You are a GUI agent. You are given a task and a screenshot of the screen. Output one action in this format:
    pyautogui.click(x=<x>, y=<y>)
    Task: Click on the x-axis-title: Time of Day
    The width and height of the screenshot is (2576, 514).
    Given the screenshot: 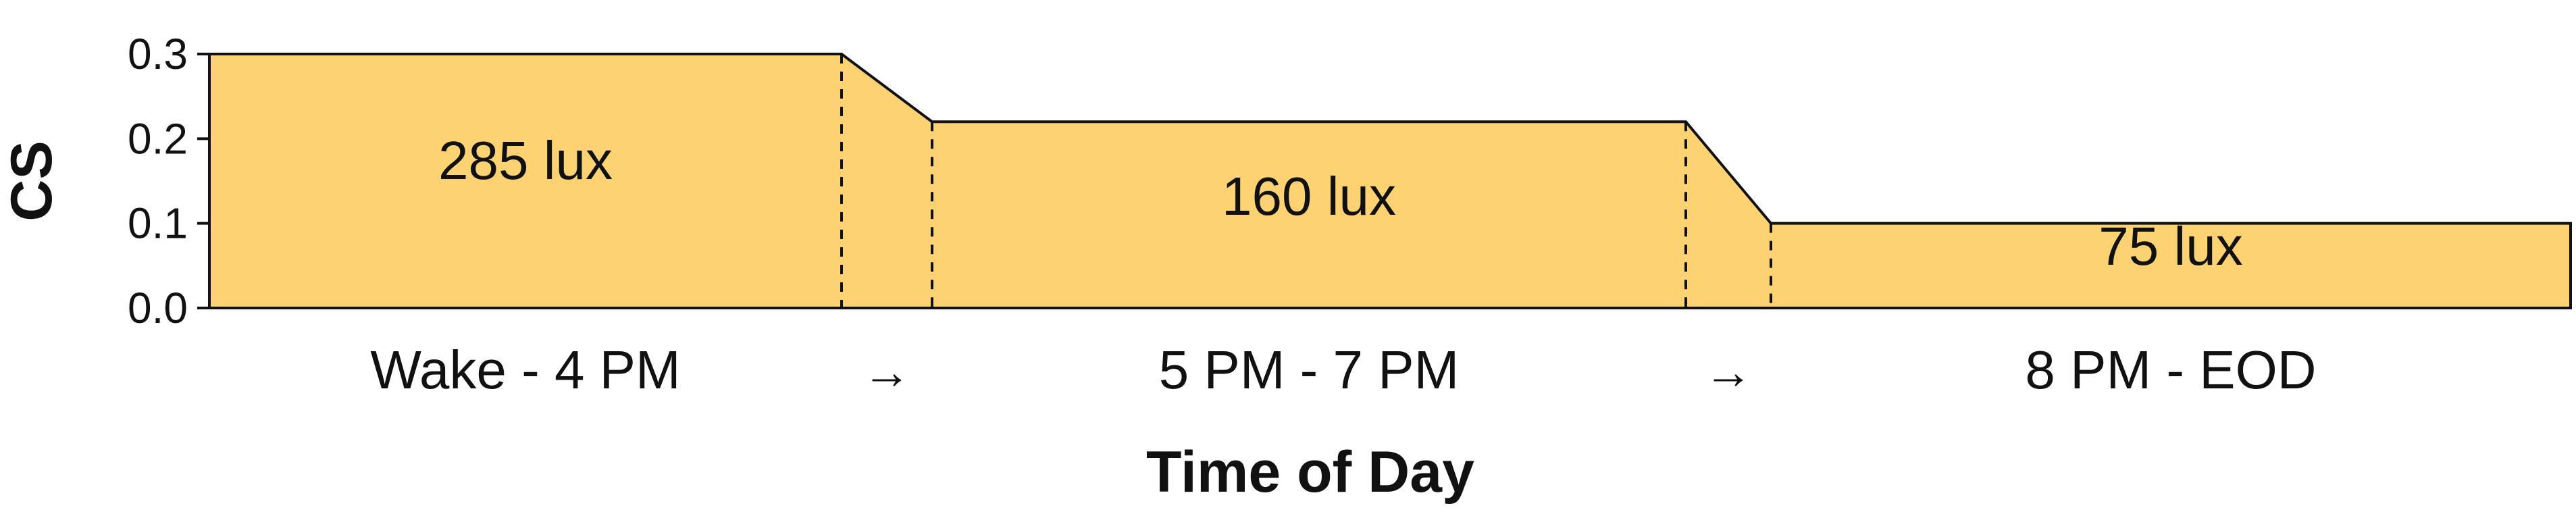 What is the action you would take?
    pyautogui.click(x=1310, y=473)
    